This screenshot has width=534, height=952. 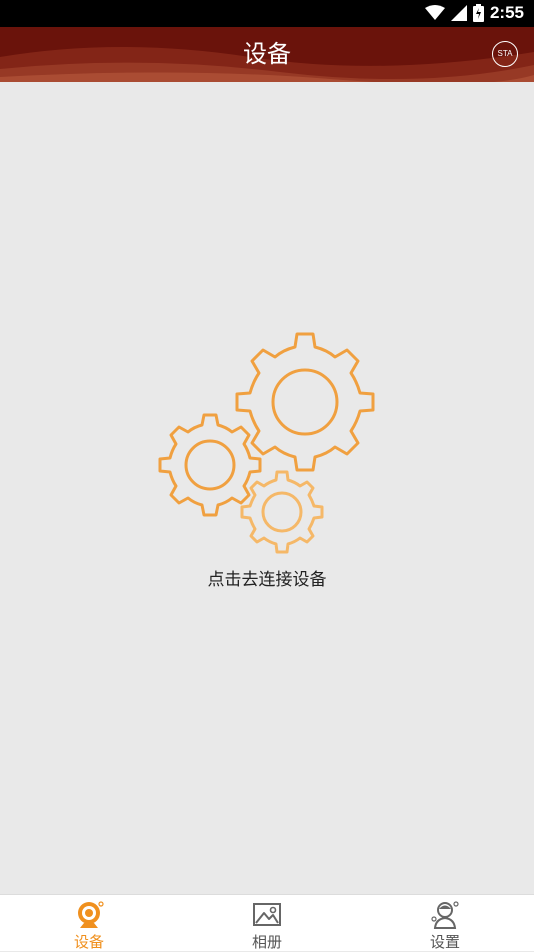 What do you see at coordinates (91, 914) in the screenshot?
I see `camera-icon` at bounding box center [91, 914].